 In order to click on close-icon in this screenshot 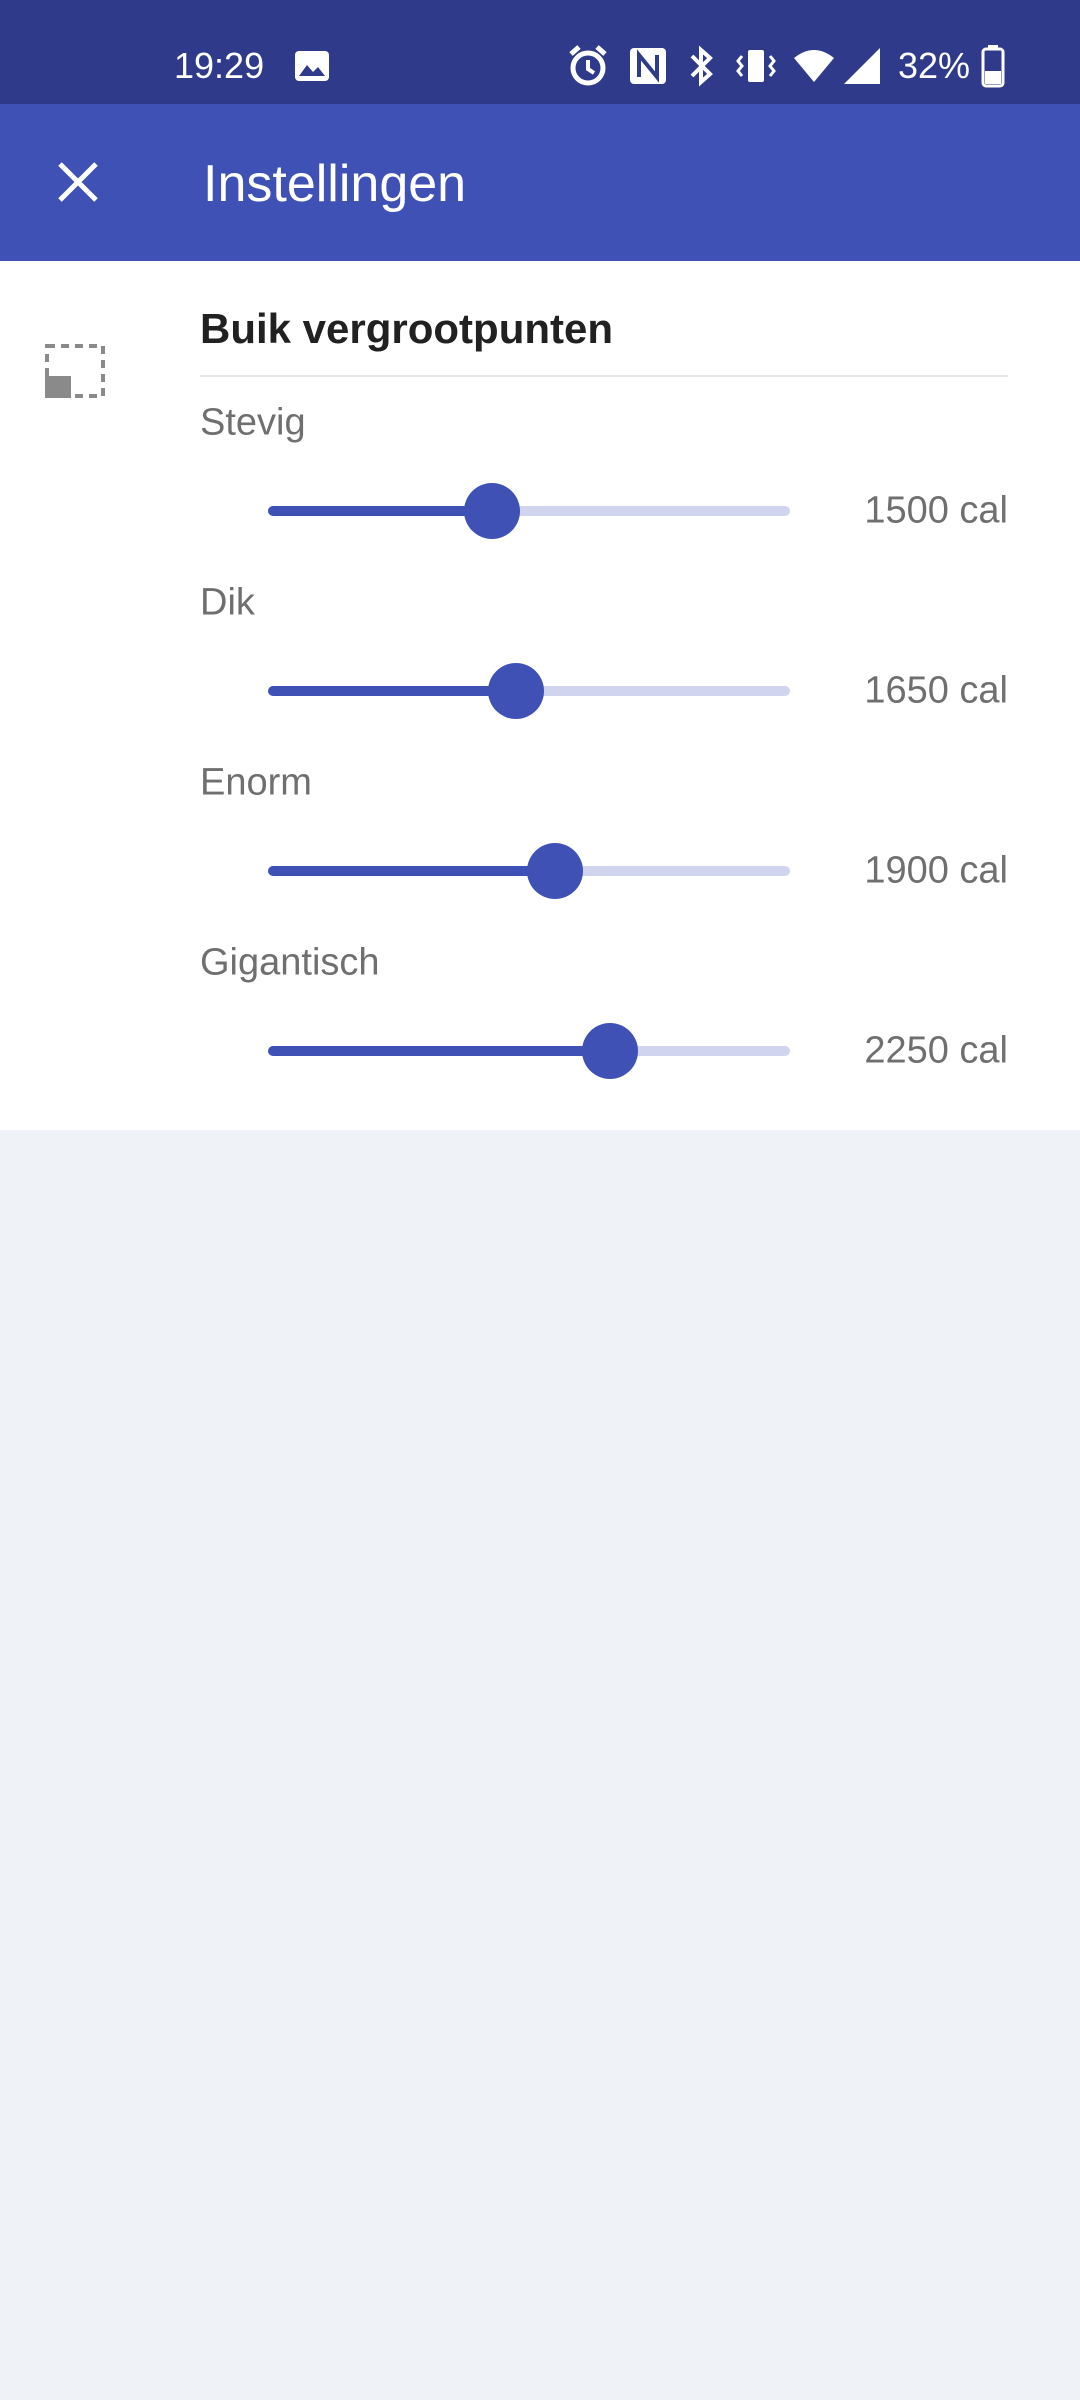, I will do `click(78, 182)`.